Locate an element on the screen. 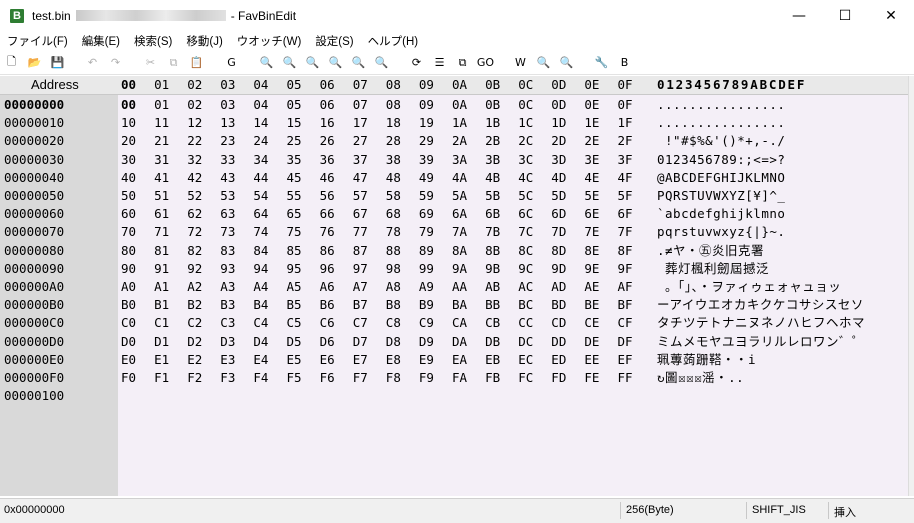 This screenshot has height=523, width=914. hex-byte-cell: 40 is located at coordinates (128, 178).